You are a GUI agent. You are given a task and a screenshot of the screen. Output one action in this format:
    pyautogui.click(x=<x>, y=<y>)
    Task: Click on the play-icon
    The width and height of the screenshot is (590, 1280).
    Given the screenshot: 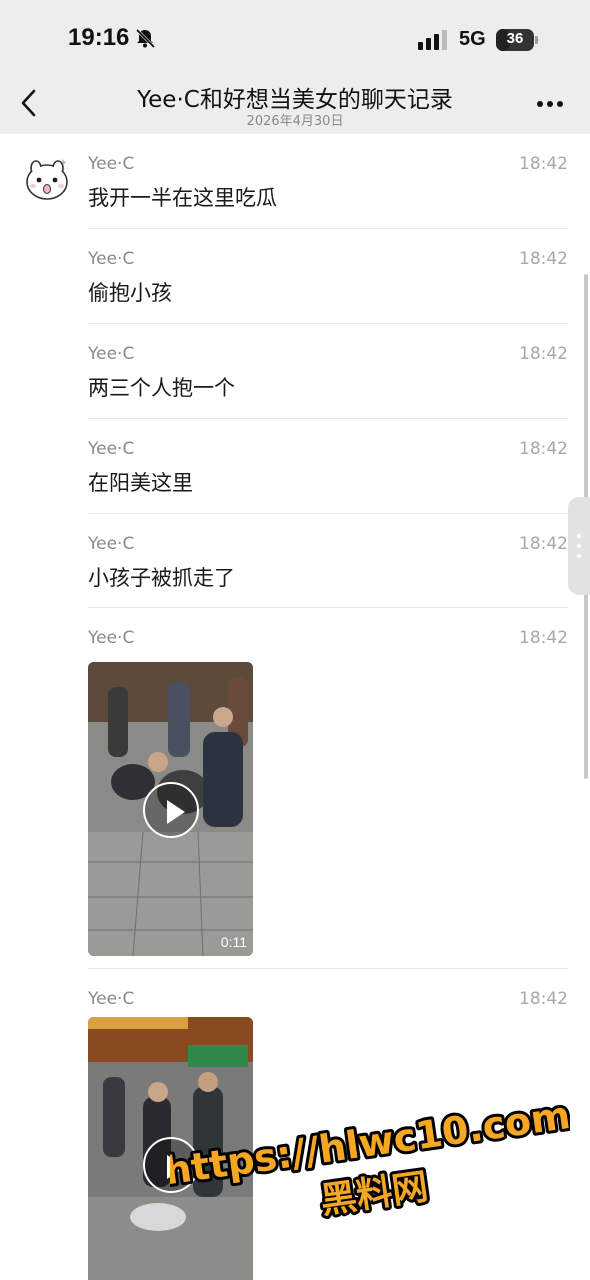 What is the action you would take?
    pyautogui.click(x=176, y=812)
    